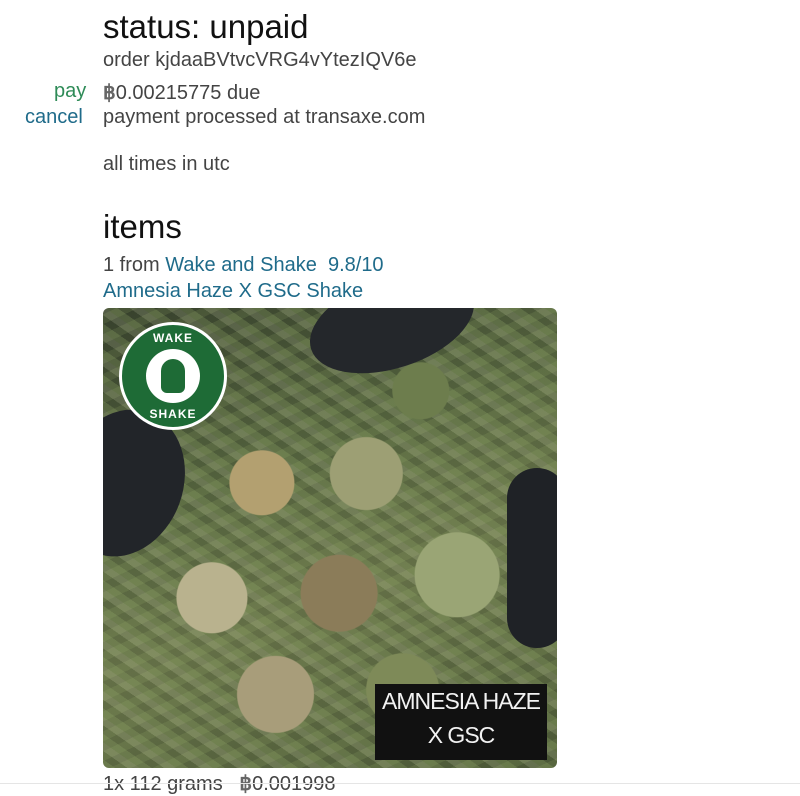 The height and width of the screenshot is (796, 800). I want to click on image-caption-line1: AMNESIA HAZE, so click(461, 701).